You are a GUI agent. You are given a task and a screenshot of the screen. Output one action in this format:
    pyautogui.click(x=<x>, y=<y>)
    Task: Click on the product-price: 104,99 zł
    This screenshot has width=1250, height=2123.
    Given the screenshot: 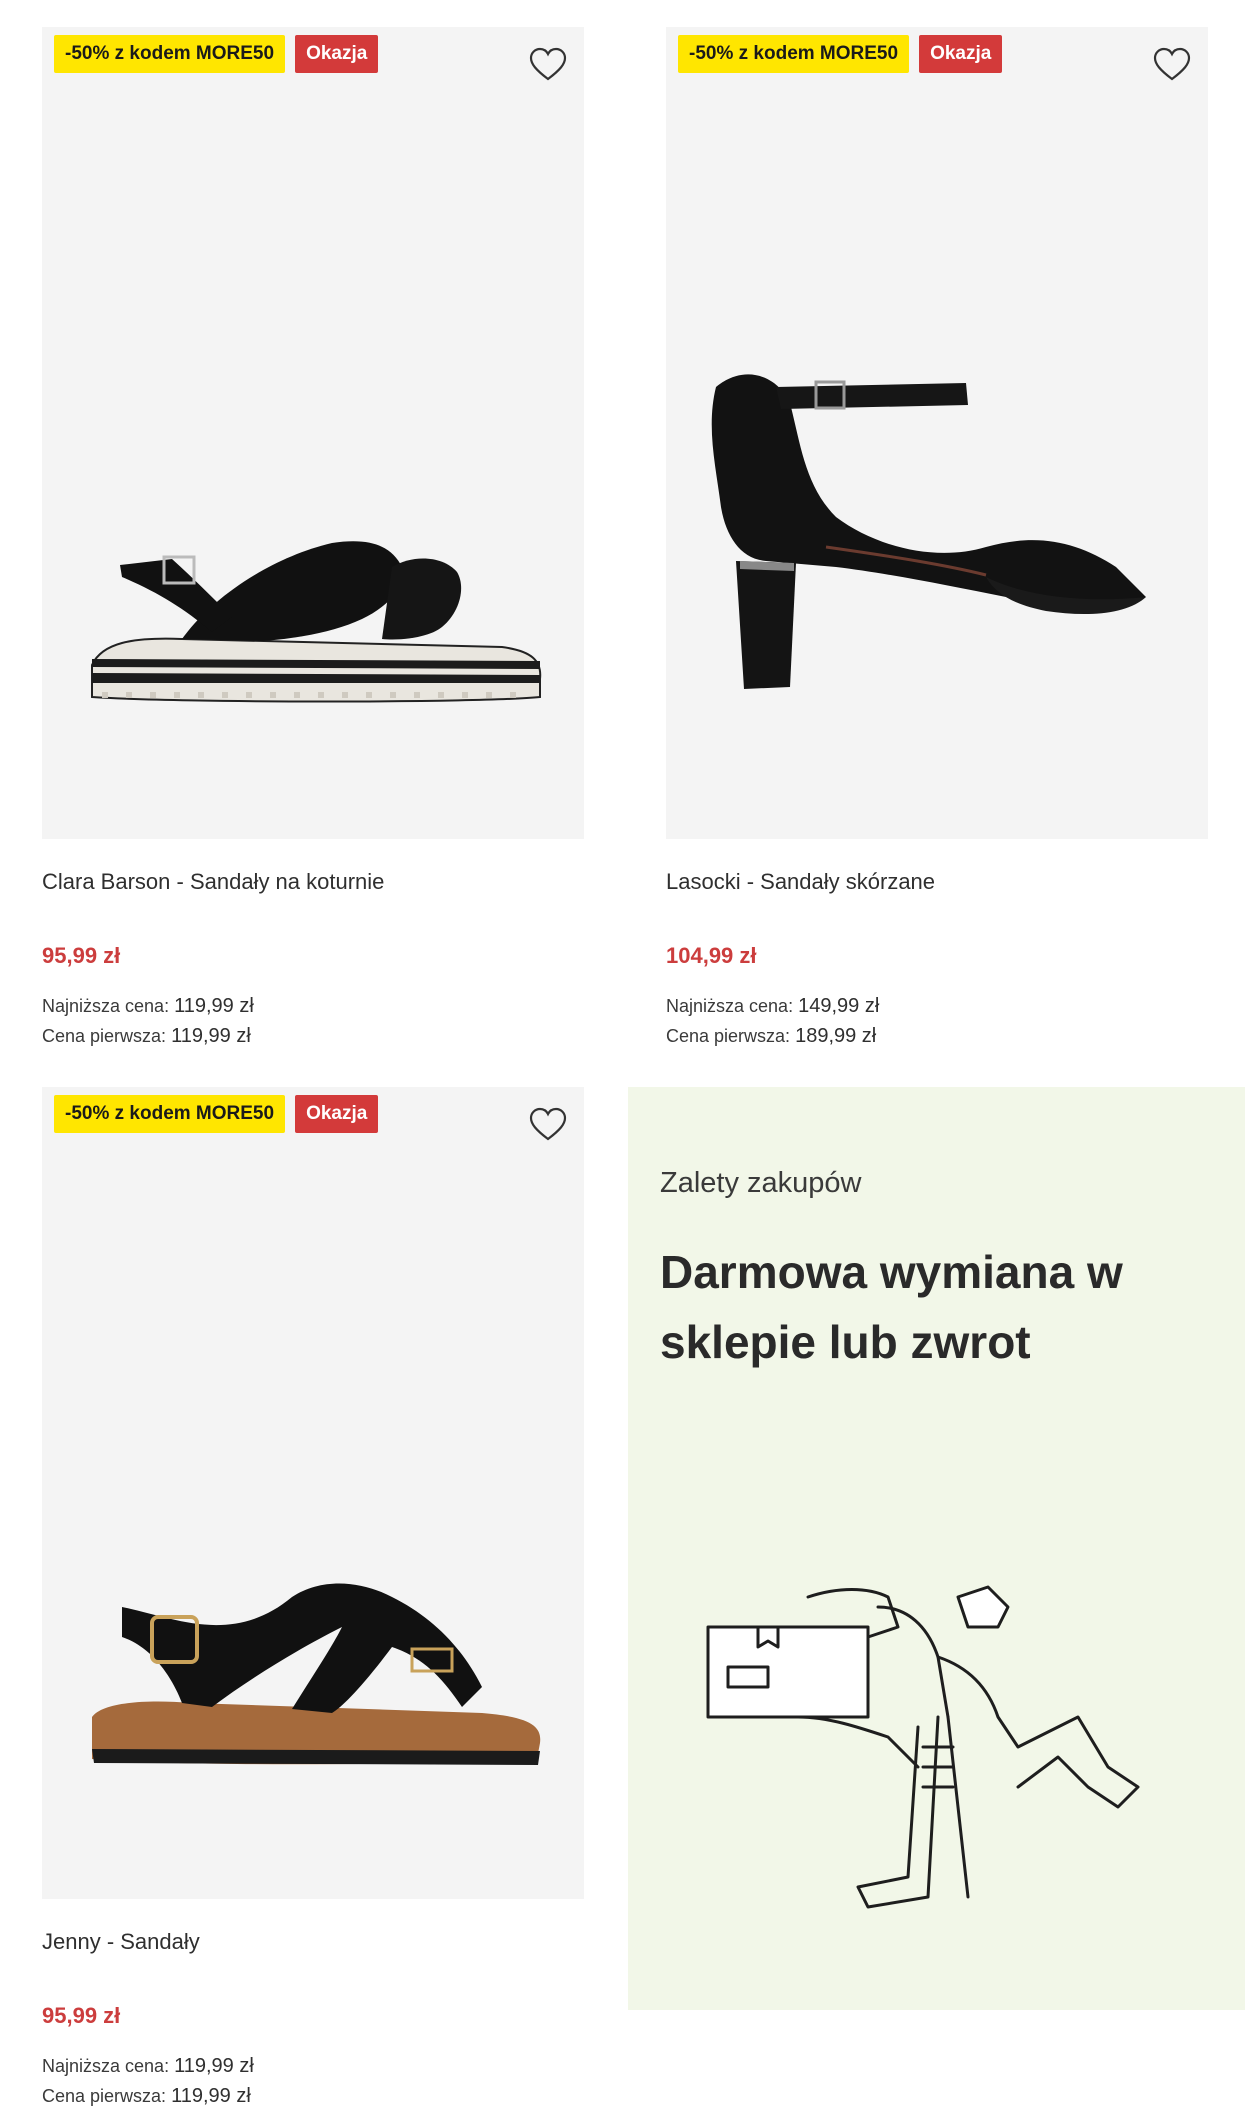 What is the action you would take?
    pyautogui.click(x=711, y=955)
    